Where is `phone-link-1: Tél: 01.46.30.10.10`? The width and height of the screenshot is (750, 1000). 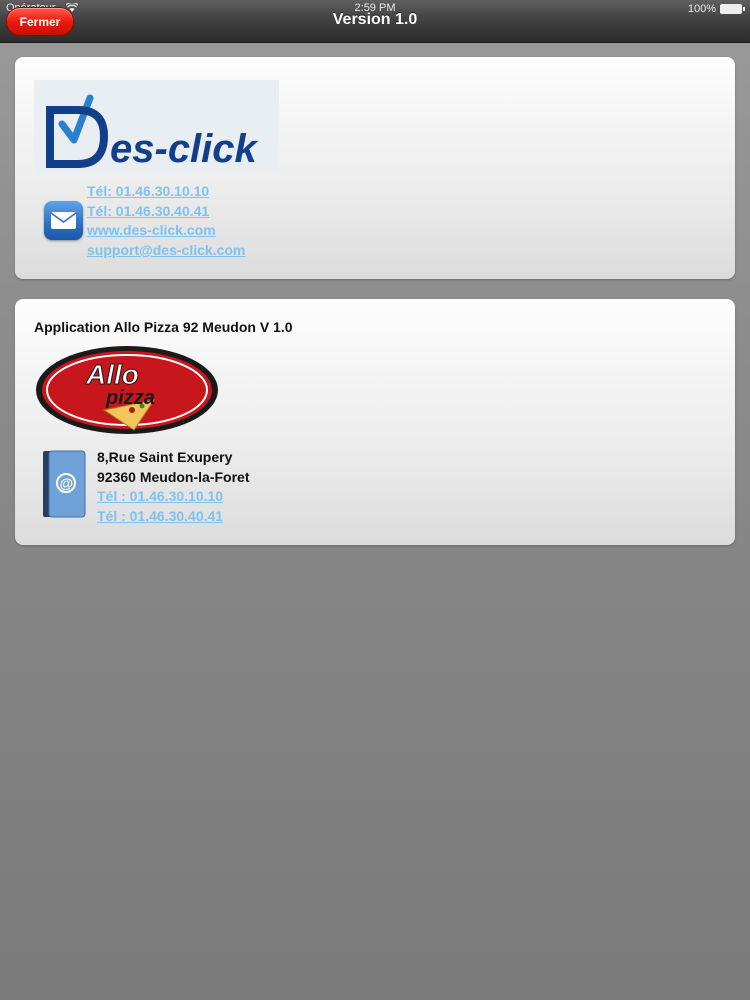 phone-link-1: Tél: 01.46.30.10.10 is located at coordinates (148, 191).